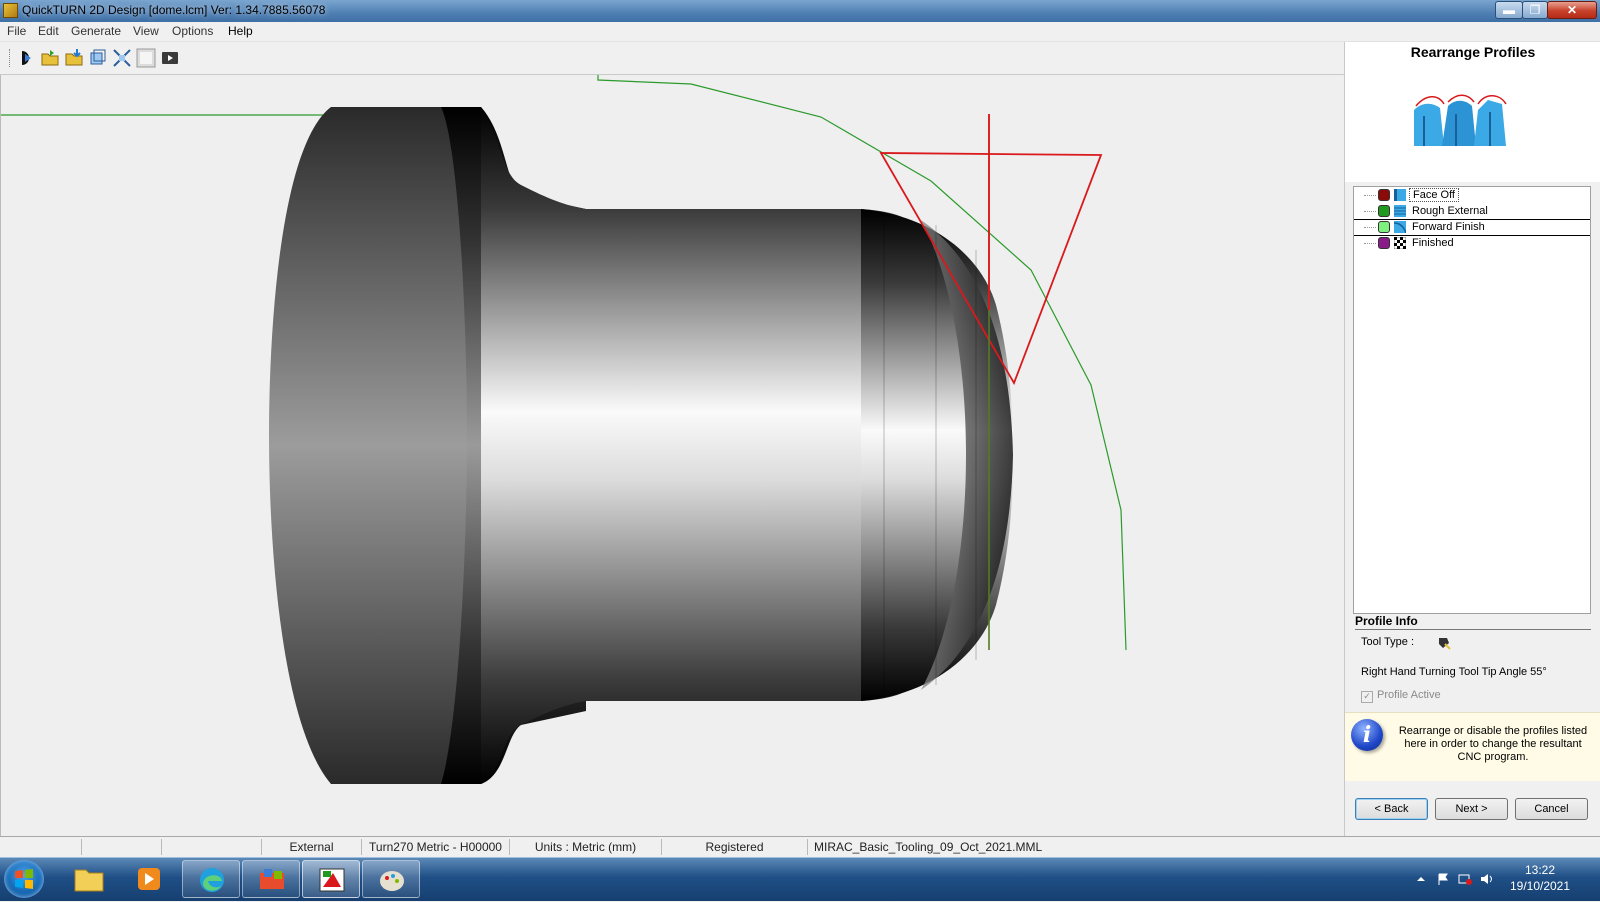 The width and height of the screenshot is (1600, 902). Describe the element at coordinates (146, 31) in the screenshot. I see `menu-view: View` at that location.